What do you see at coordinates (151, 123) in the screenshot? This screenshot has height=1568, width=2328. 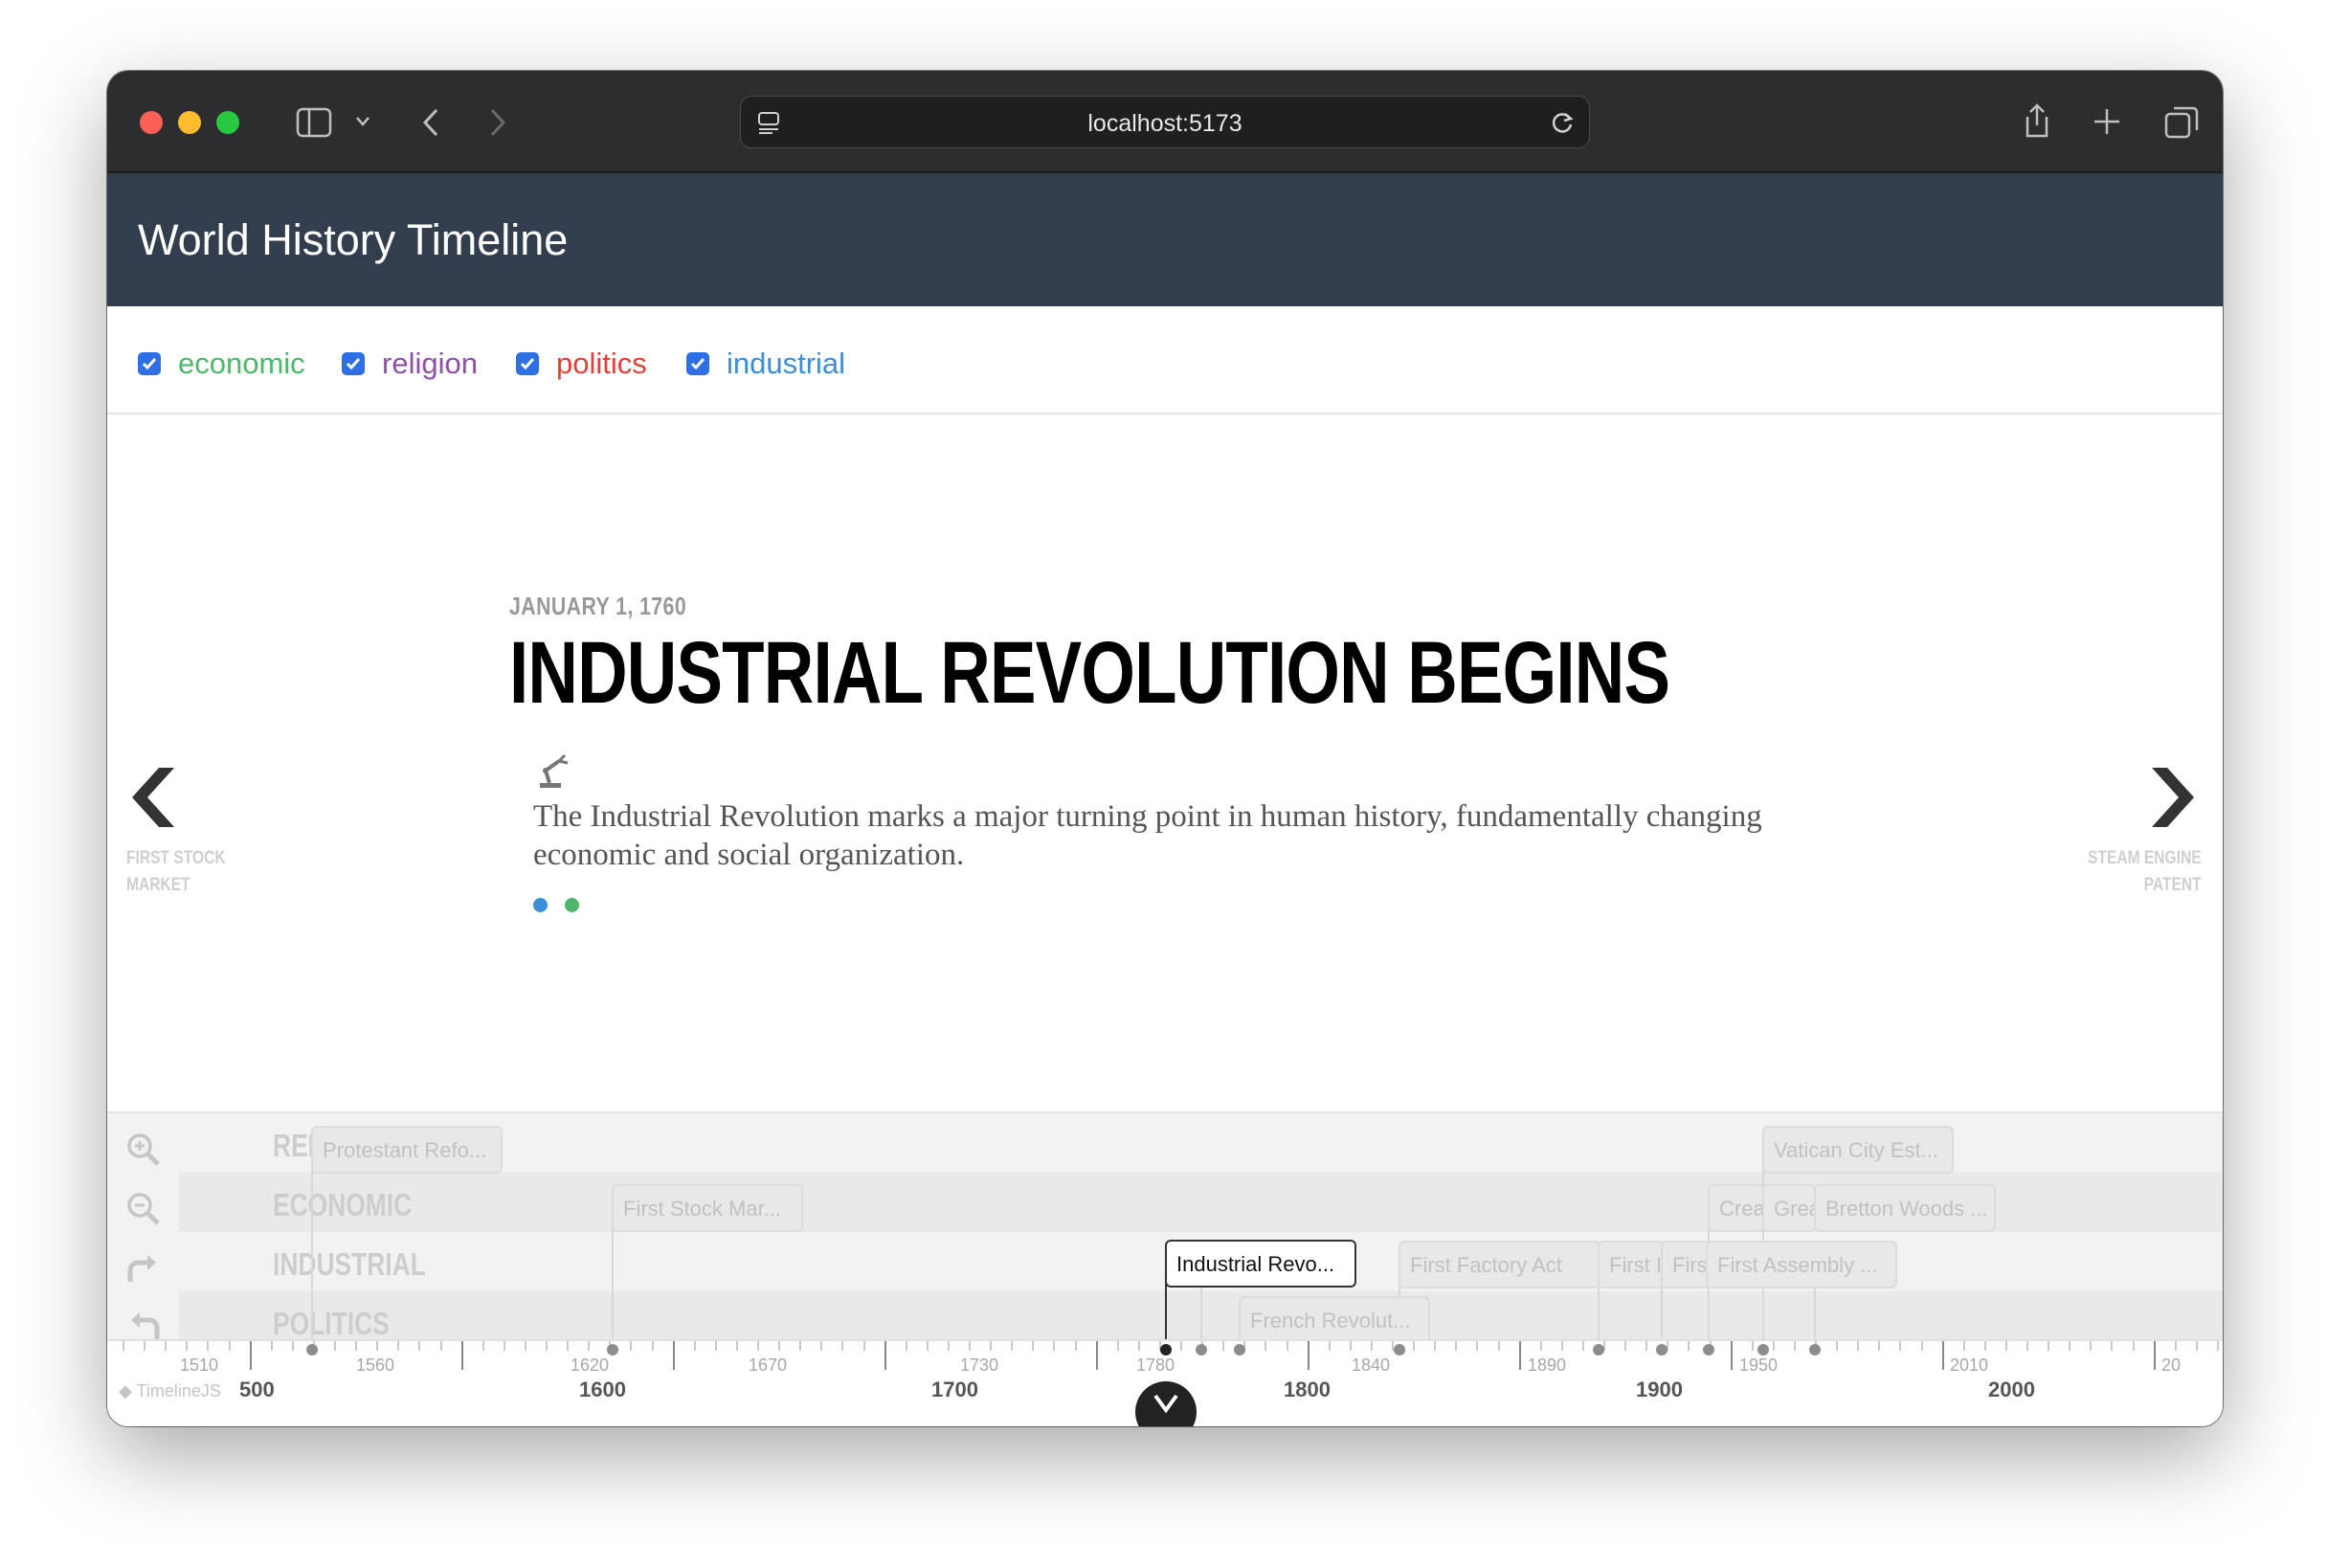 I see `close-window-button` at bounding box center [151, 123].